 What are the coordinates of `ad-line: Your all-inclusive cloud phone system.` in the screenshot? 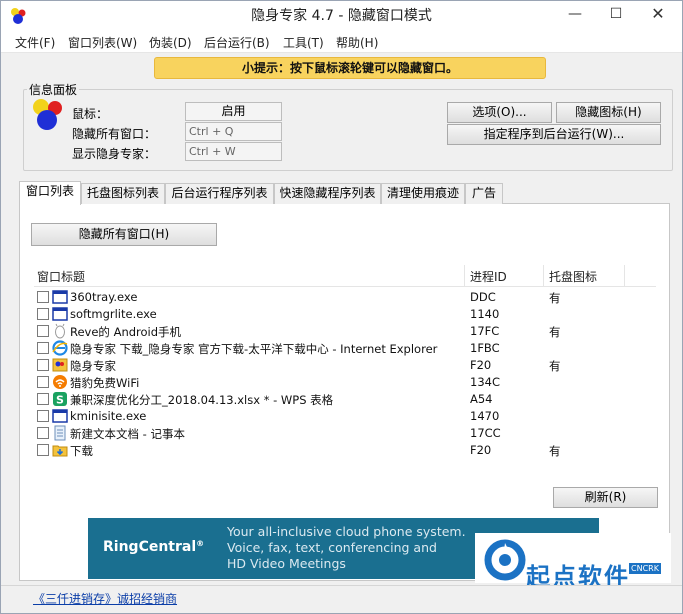 It's located at (346, 531).